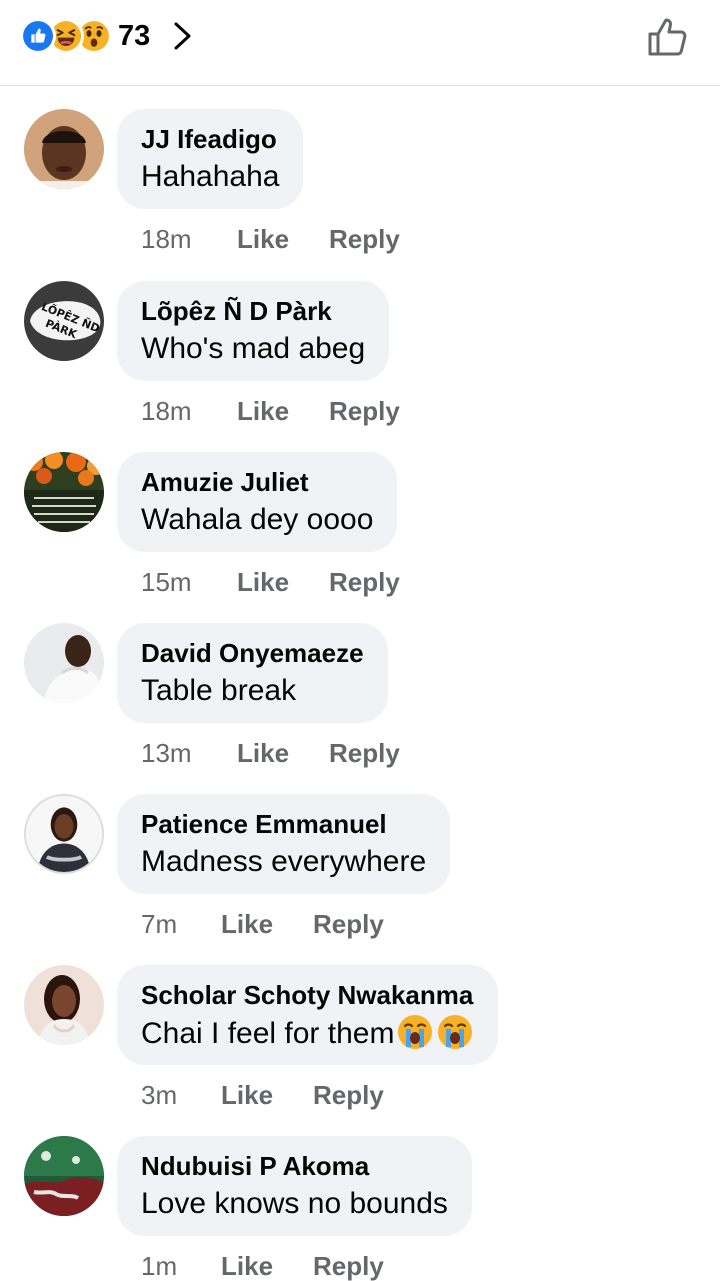 The width and height of the screenshot is (720, 1281). I want to click on comment-text: Hahahaha, so click(210, 176).